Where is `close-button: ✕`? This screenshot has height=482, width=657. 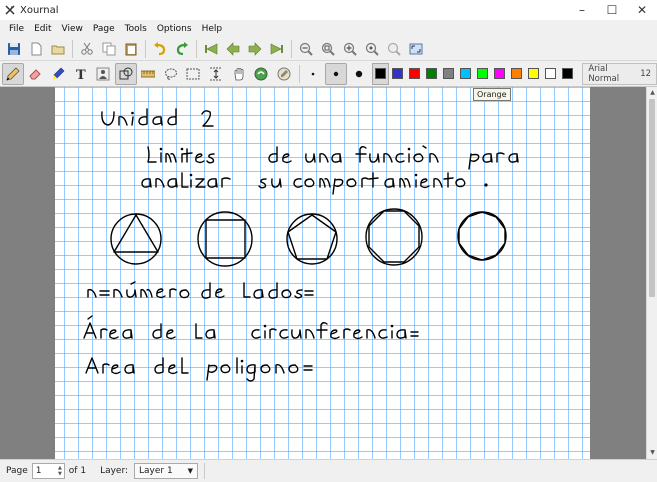
close-button: ✕ is located at coordinates (642, 10).